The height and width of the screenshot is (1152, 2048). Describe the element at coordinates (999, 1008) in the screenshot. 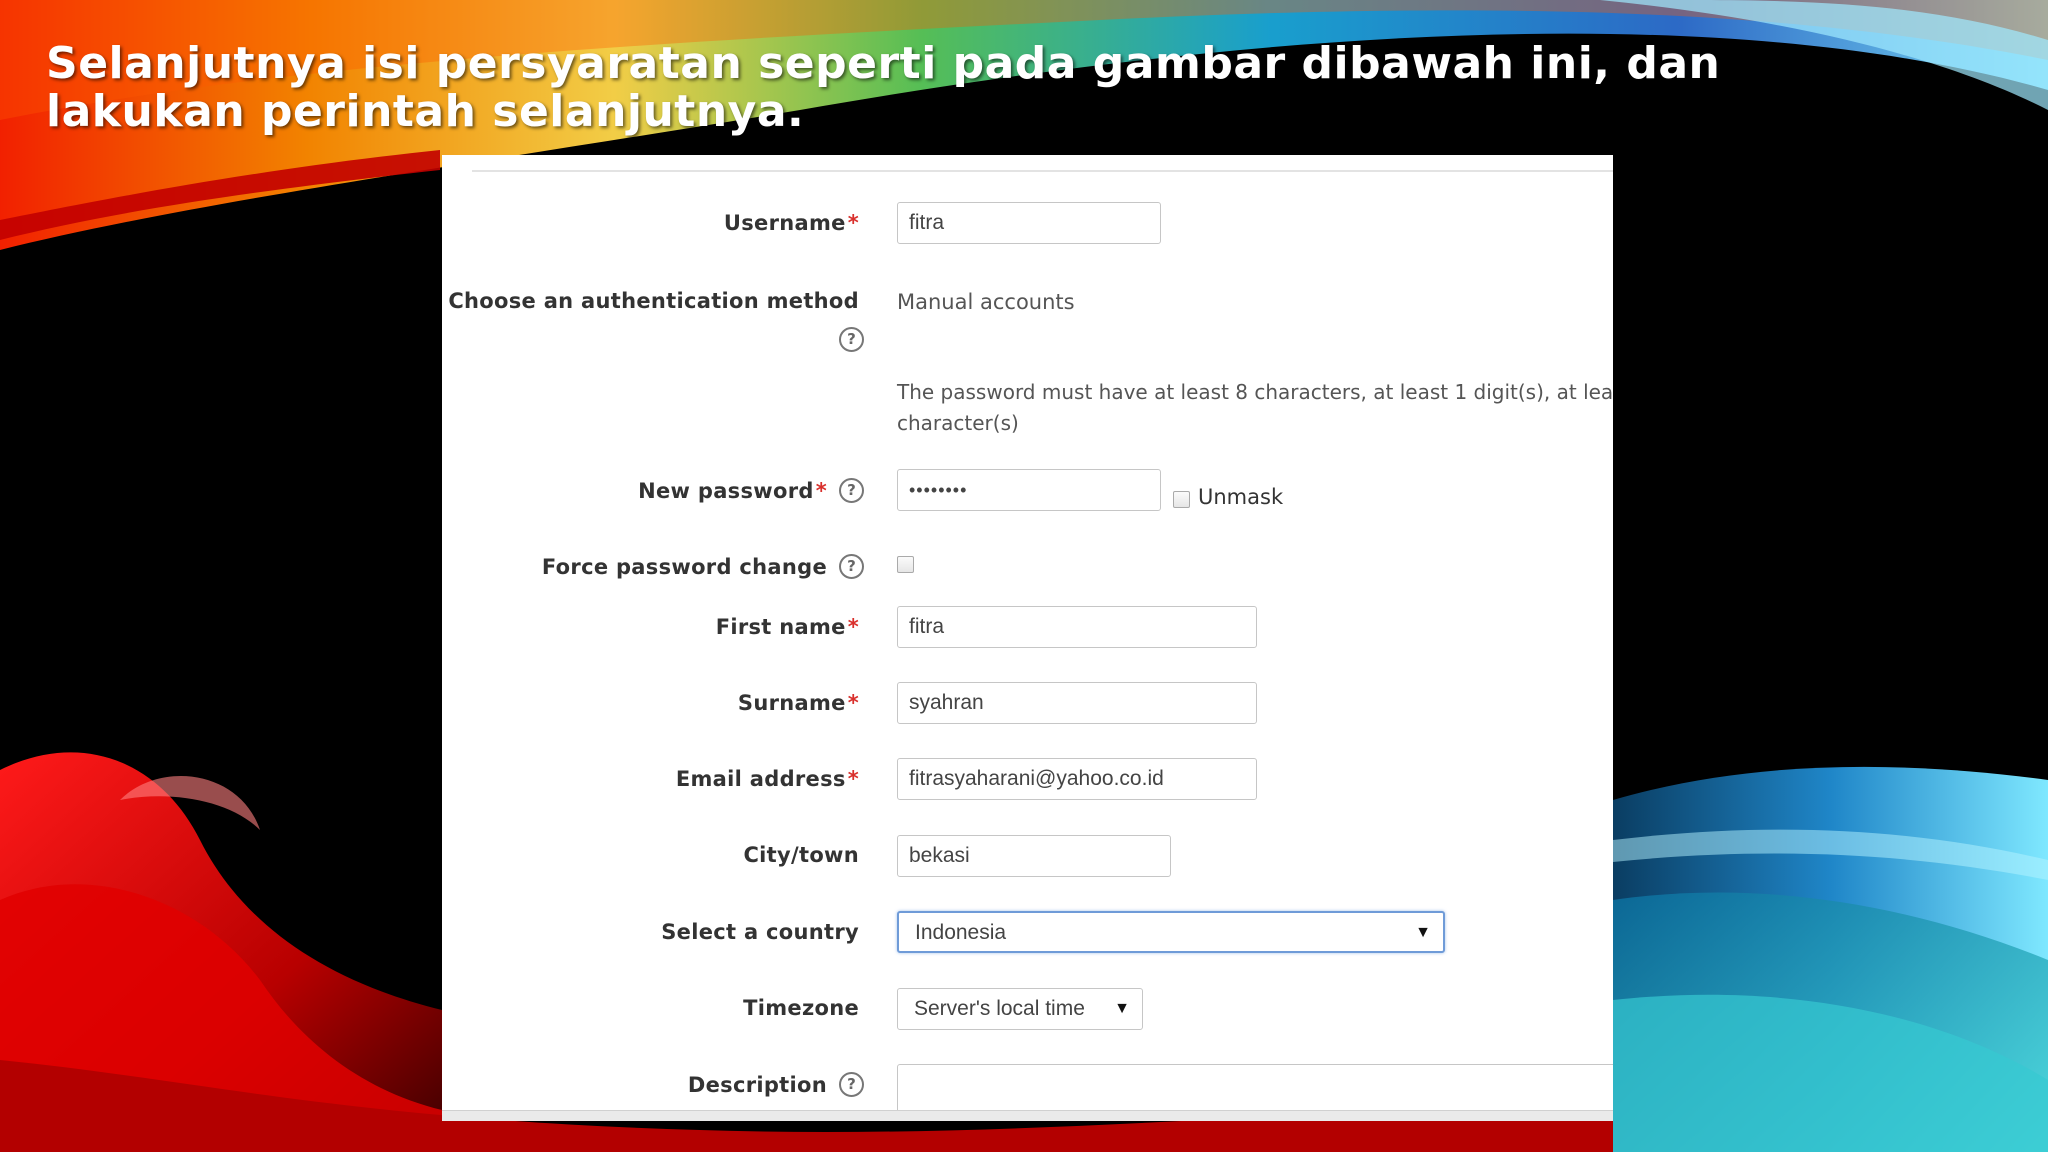

I see `timezone-select-value: Server's local time` at that location.